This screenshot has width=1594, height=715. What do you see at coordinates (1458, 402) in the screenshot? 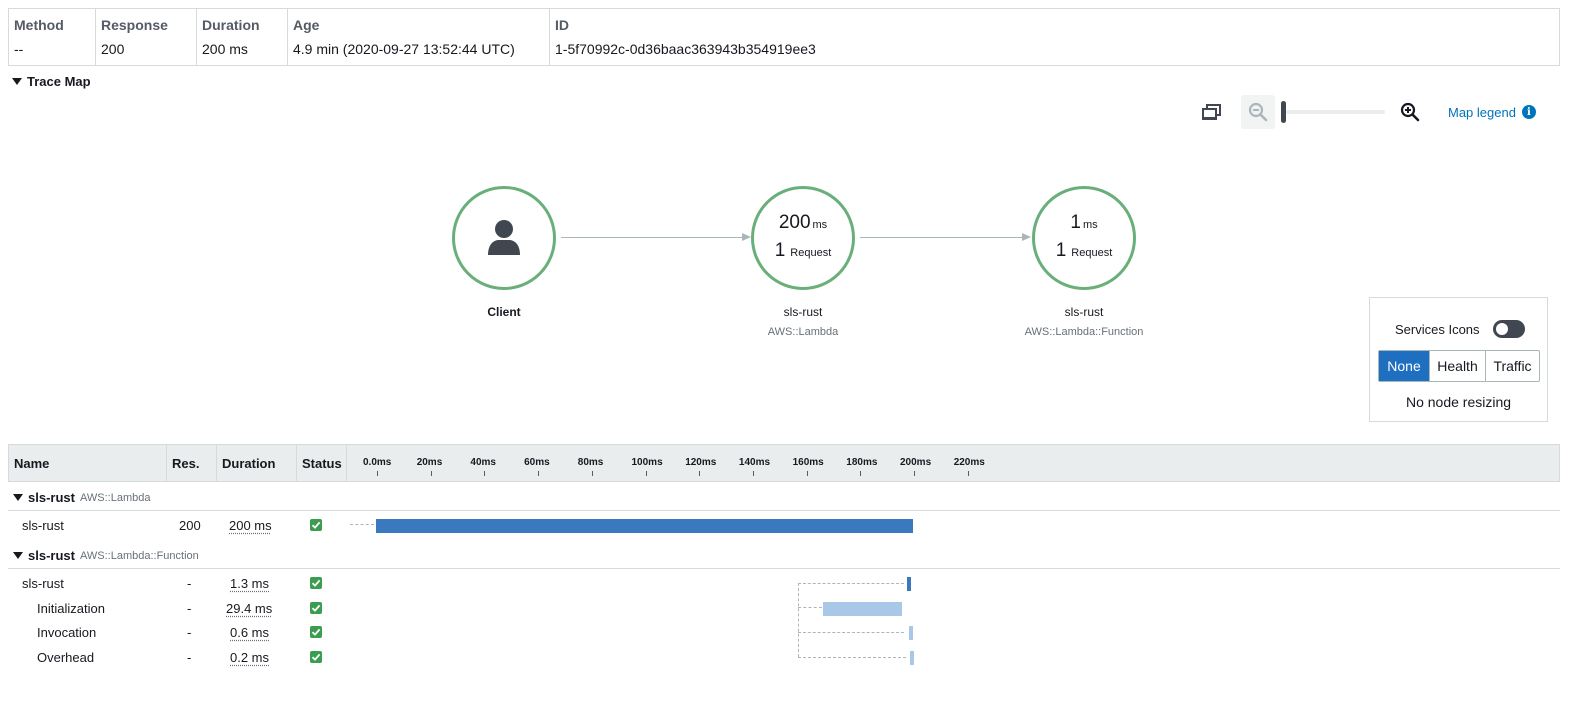
I see `resize-status-text: No node resizing` at bounding box center [1458, 402].